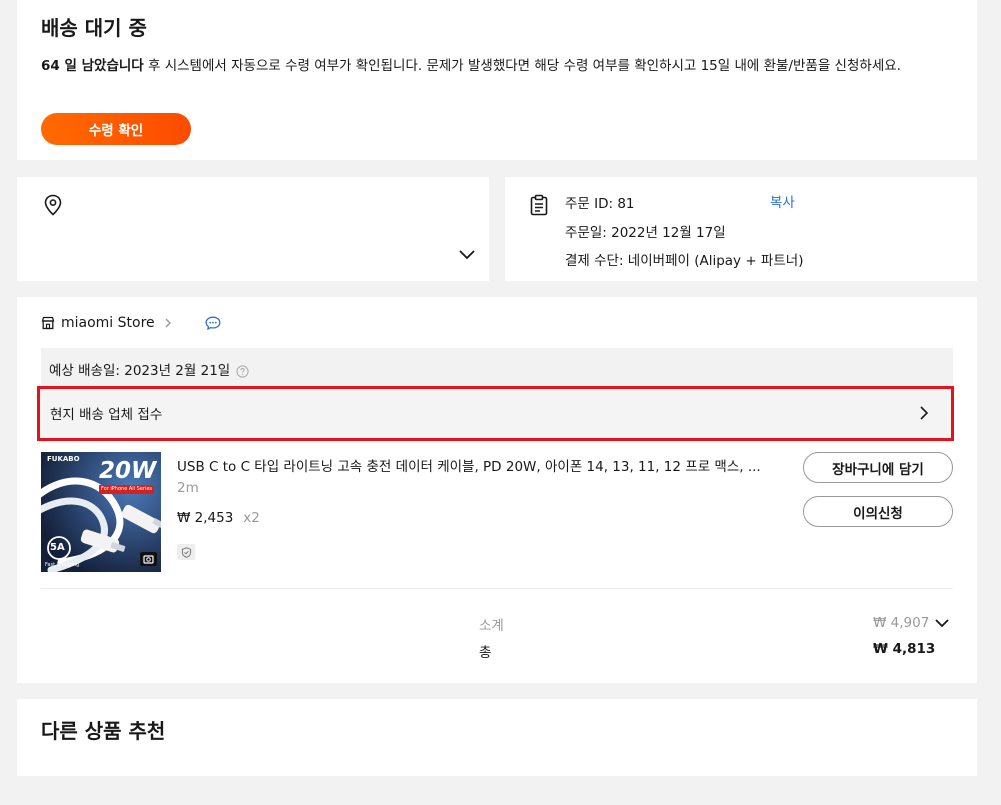 The width and height of the screenshot is (1001, 805). Describe the element at coordinates (600, 204) in the screenshot. I see `order-id: 주문 ID: 81` at that location.